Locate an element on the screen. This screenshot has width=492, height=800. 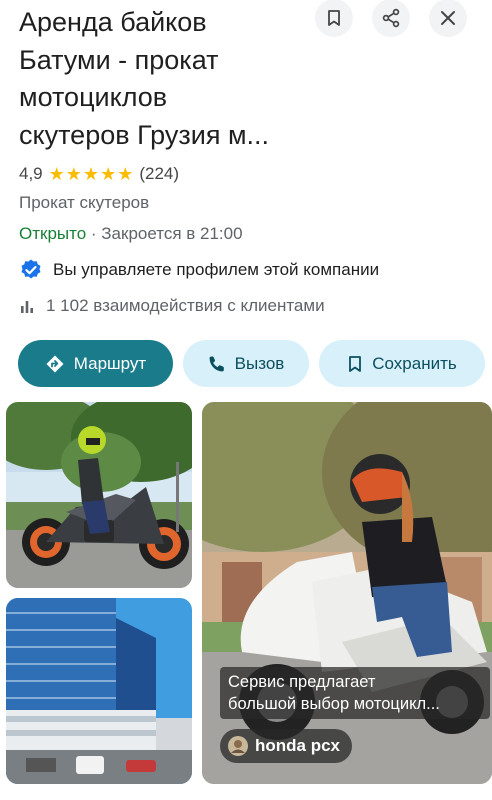
directions-icon is located at coordinates (55, 363).